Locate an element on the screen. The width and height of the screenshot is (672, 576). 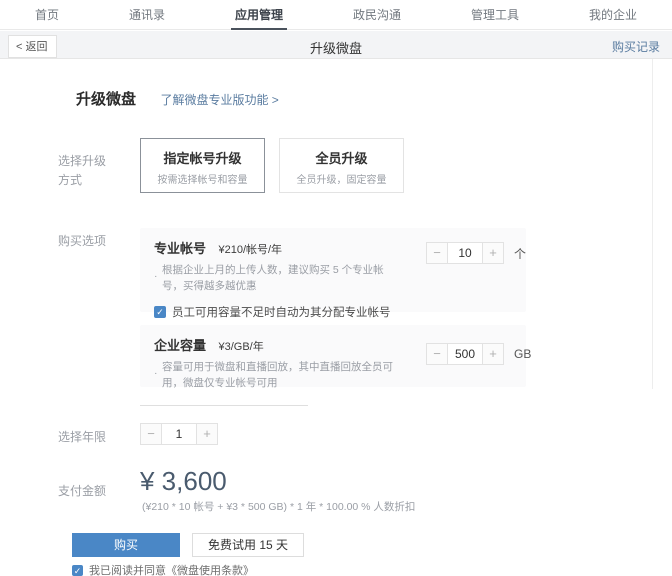
years-stepper: − 1 + is located at coordinates (179, 434).